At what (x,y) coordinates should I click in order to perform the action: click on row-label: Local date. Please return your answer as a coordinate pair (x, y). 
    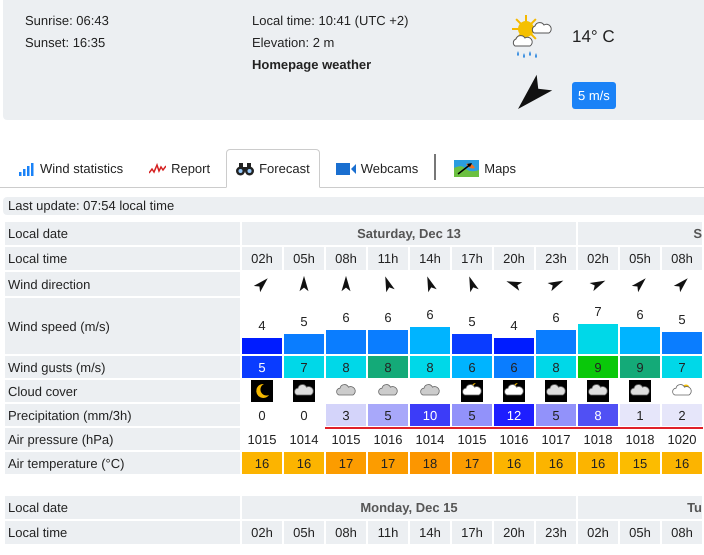
    Looking at the image, I should click on (122, 507).